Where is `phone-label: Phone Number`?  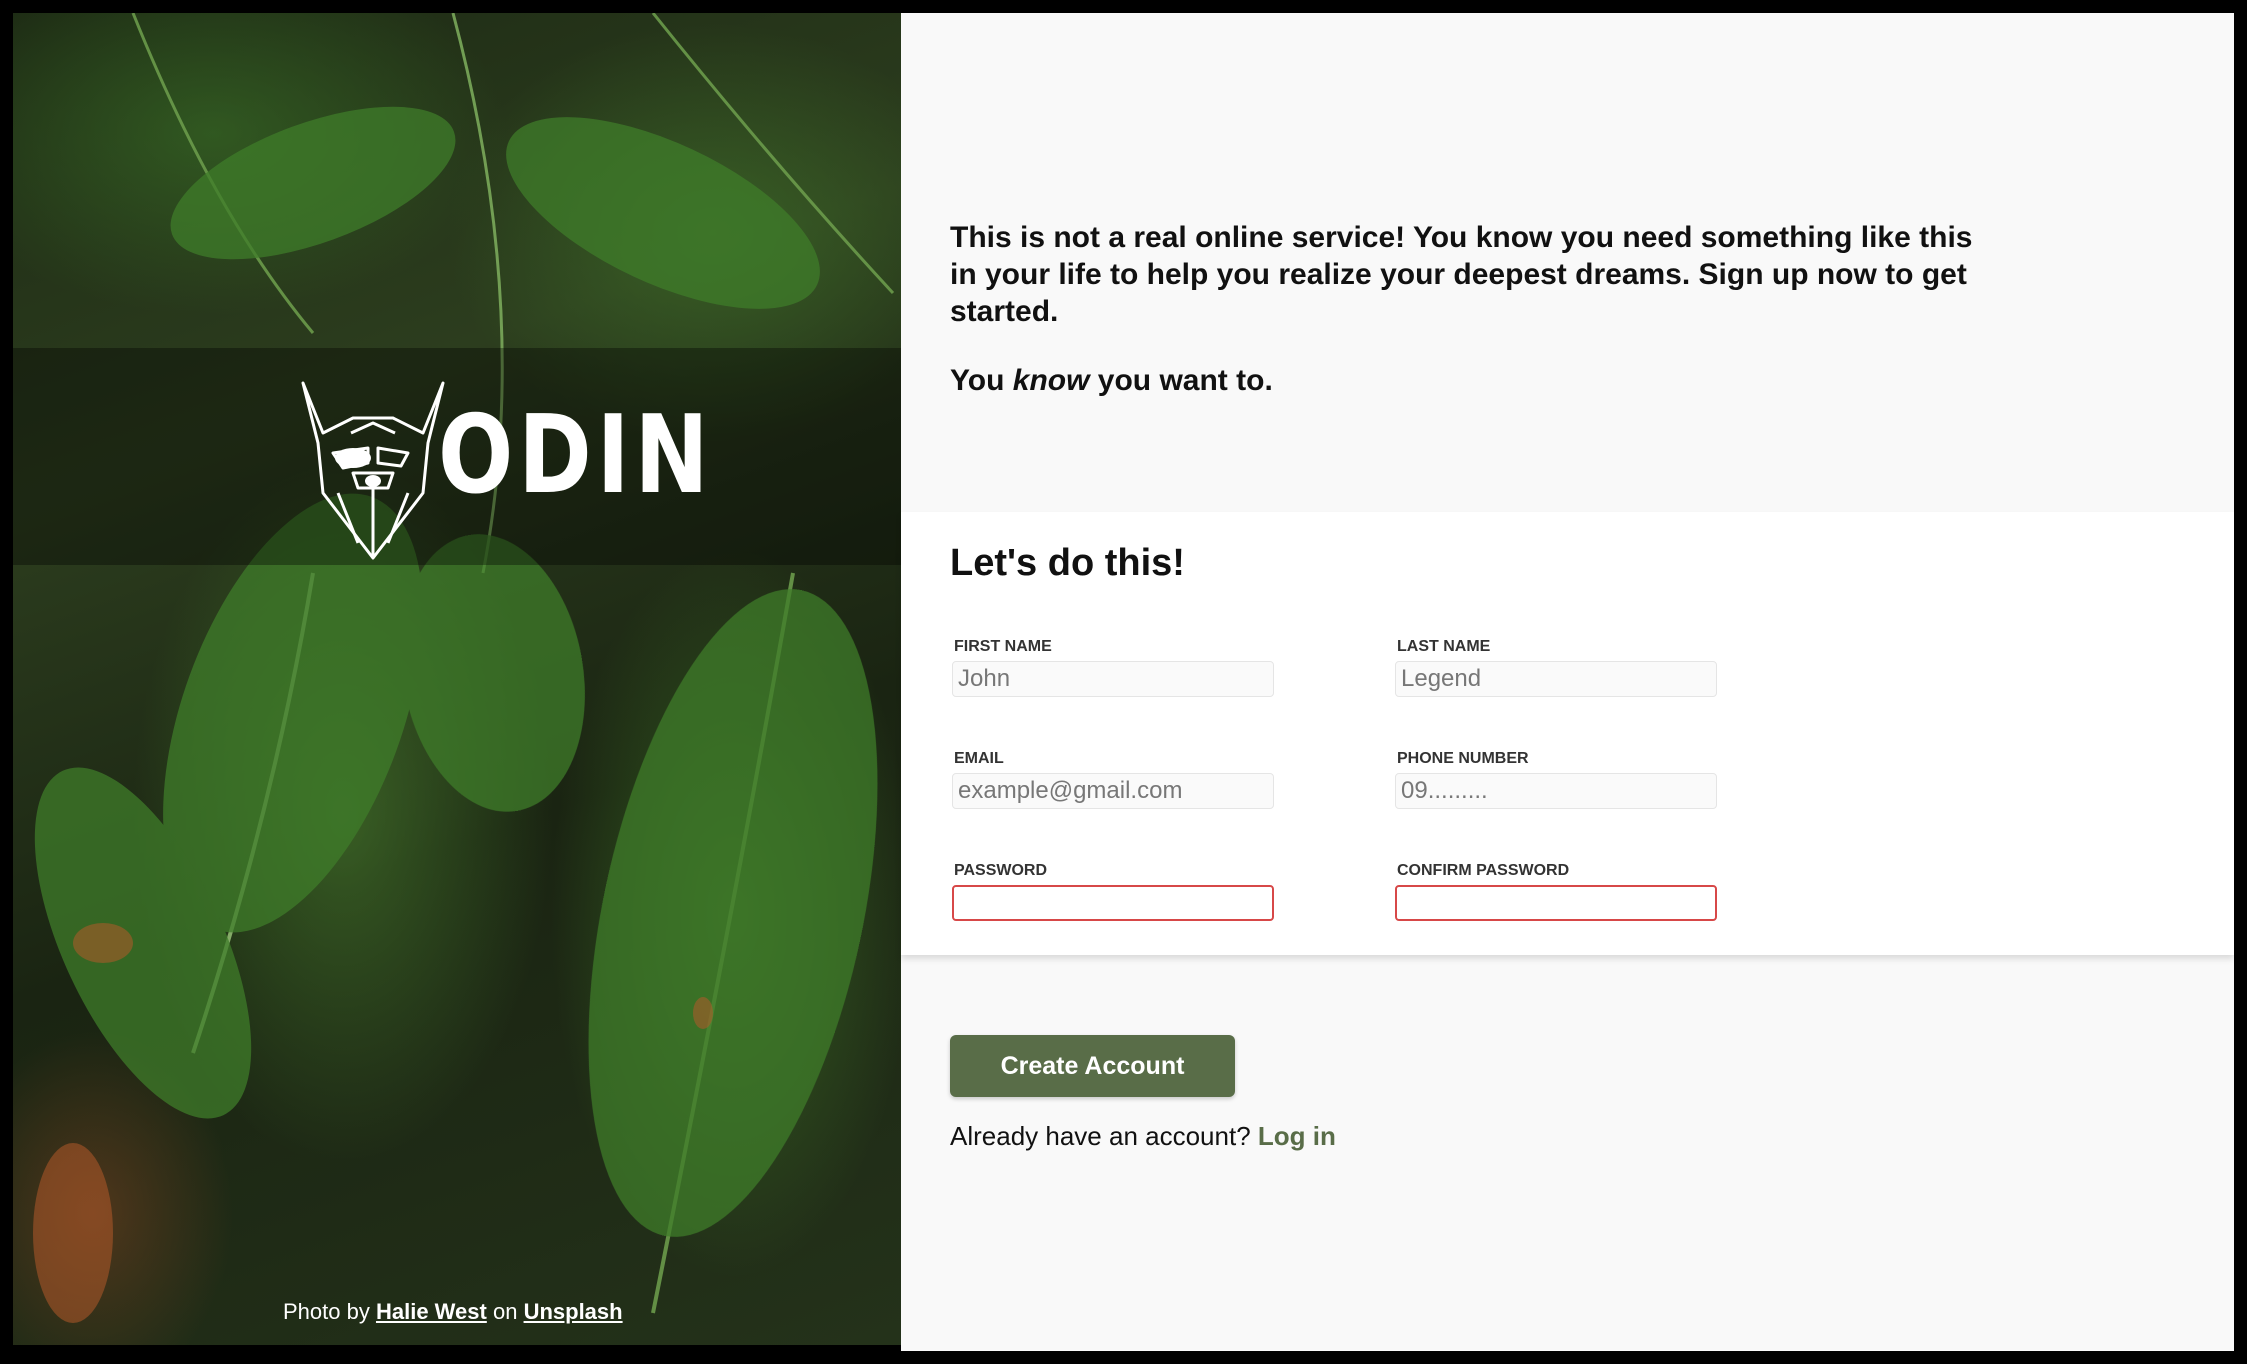 phone-label: Phone Number is located at coordinates (1463, 758).